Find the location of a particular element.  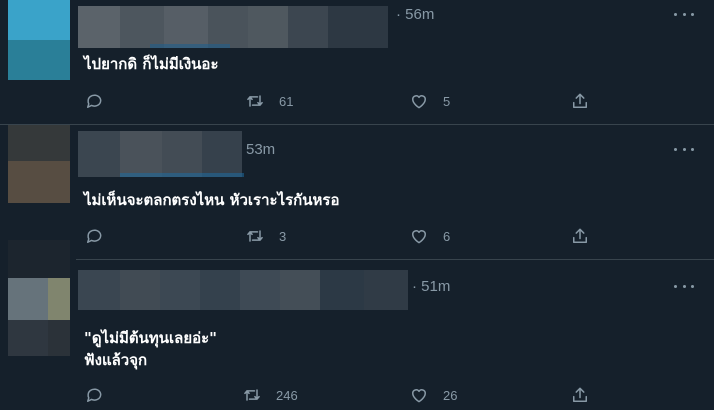

tweet-text-line-2: ฟังแล้วจุก is located at coordinates (116, 360).